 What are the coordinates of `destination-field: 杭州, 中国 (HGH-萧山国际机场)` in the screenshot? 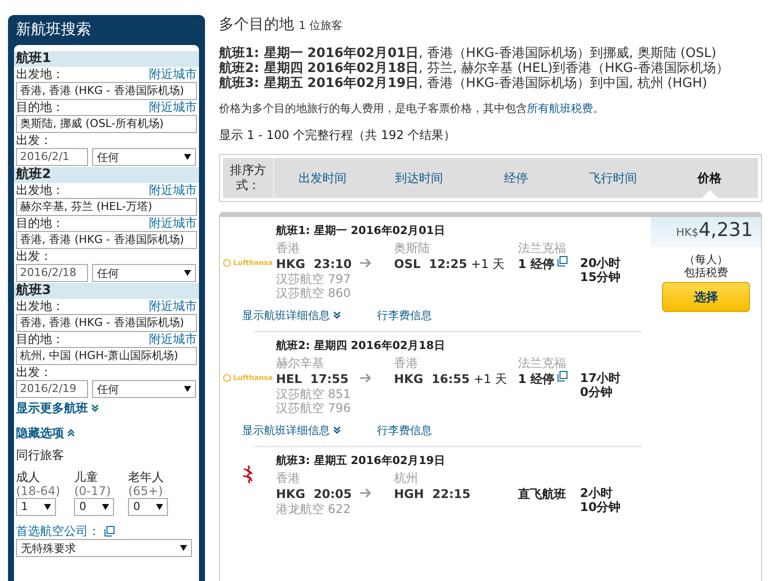 It's located at (106, 356).